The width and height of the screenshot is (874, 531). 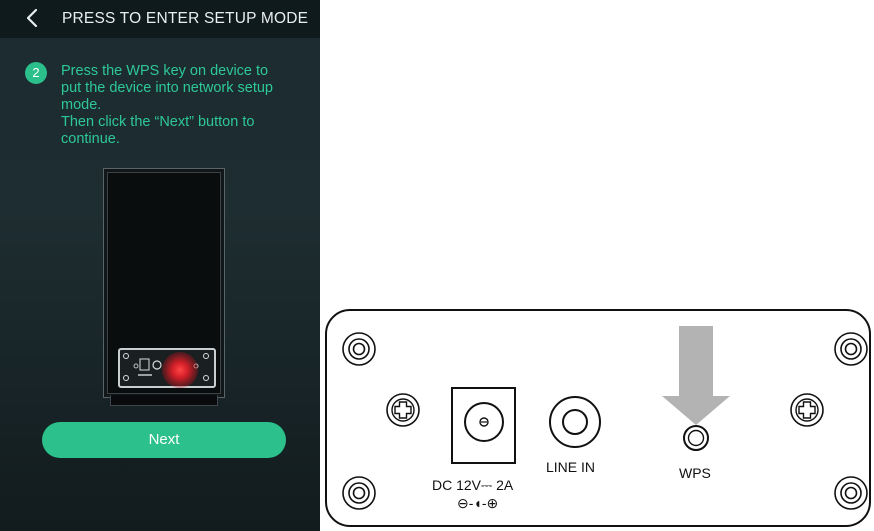 I want to click on instruction-line: put the device into network setup, so click(x=167, y=88).